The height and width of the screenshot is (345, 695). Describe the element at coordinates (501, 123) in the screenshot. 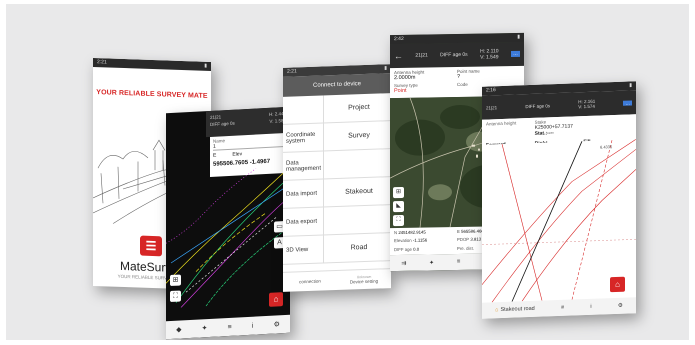

I see `antenna-label: Antenna height` at that location.